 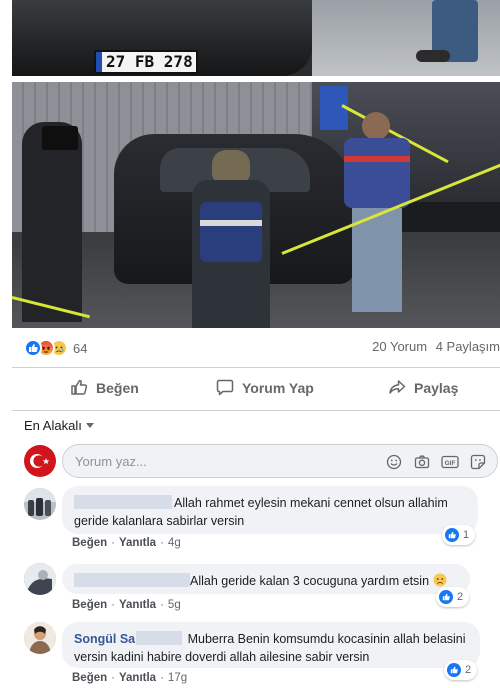 I want to click on investigator-vest, so click(x=377, y=173).